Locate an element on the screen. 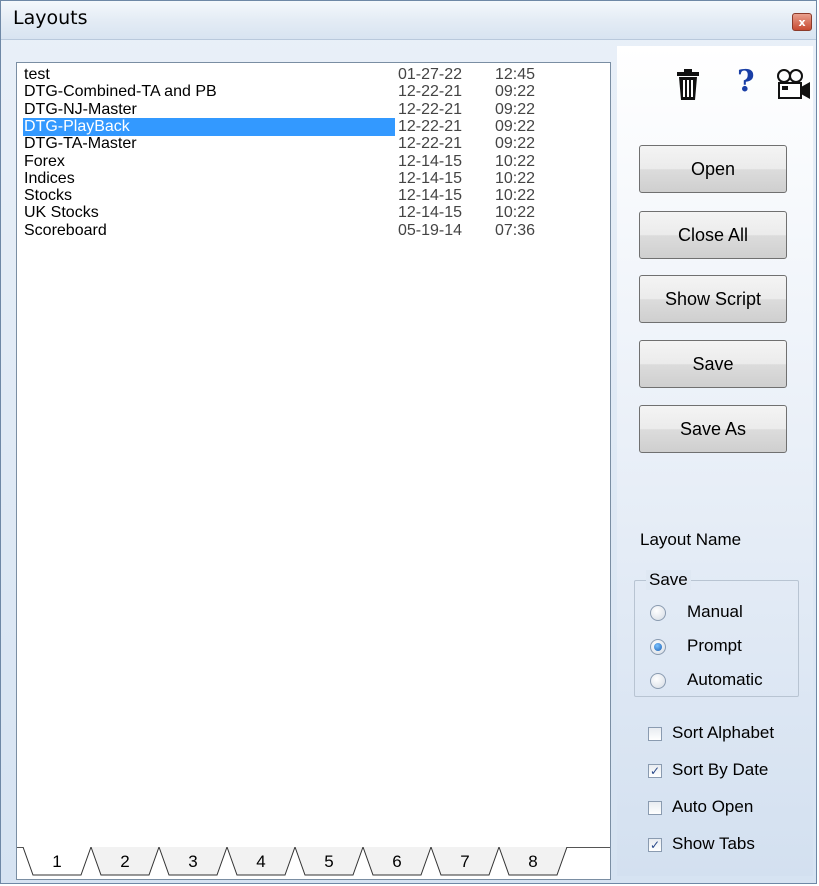 The height and width of the screenshot is (886, 819). layout-name-label: Layout Name is located at coordinates (691, 539).